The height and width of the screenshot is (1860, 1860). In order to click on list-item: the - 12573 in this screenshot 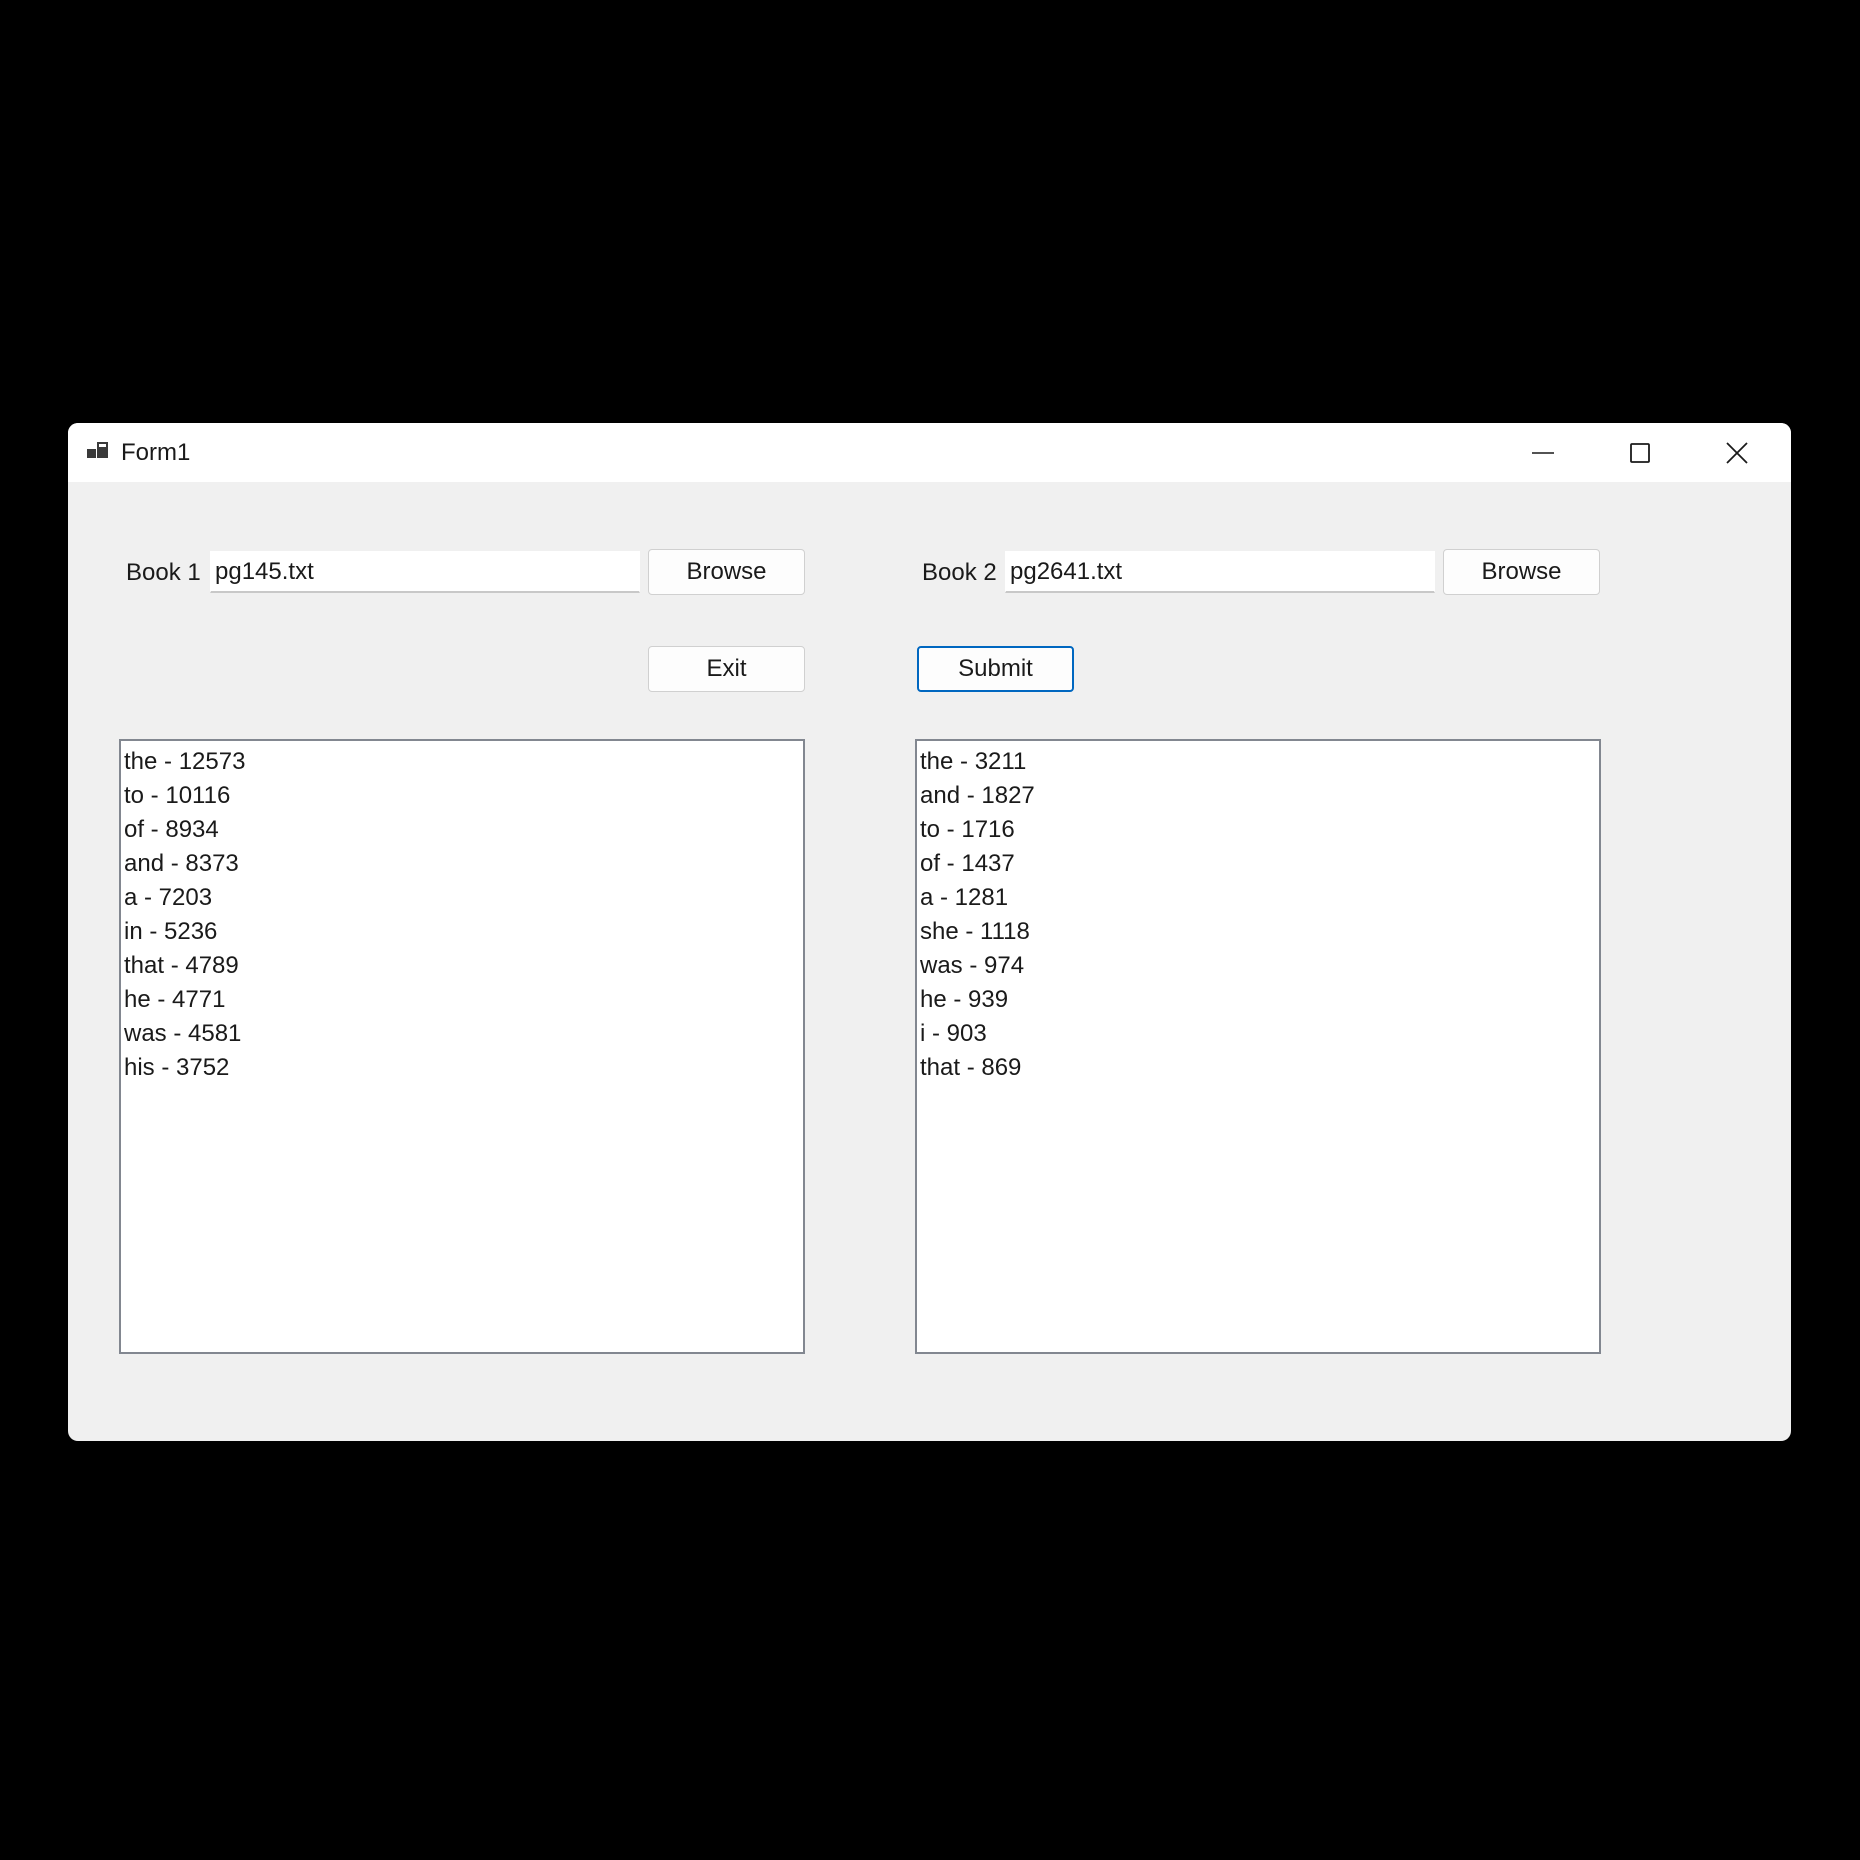, I will do `click(462, 762)`.